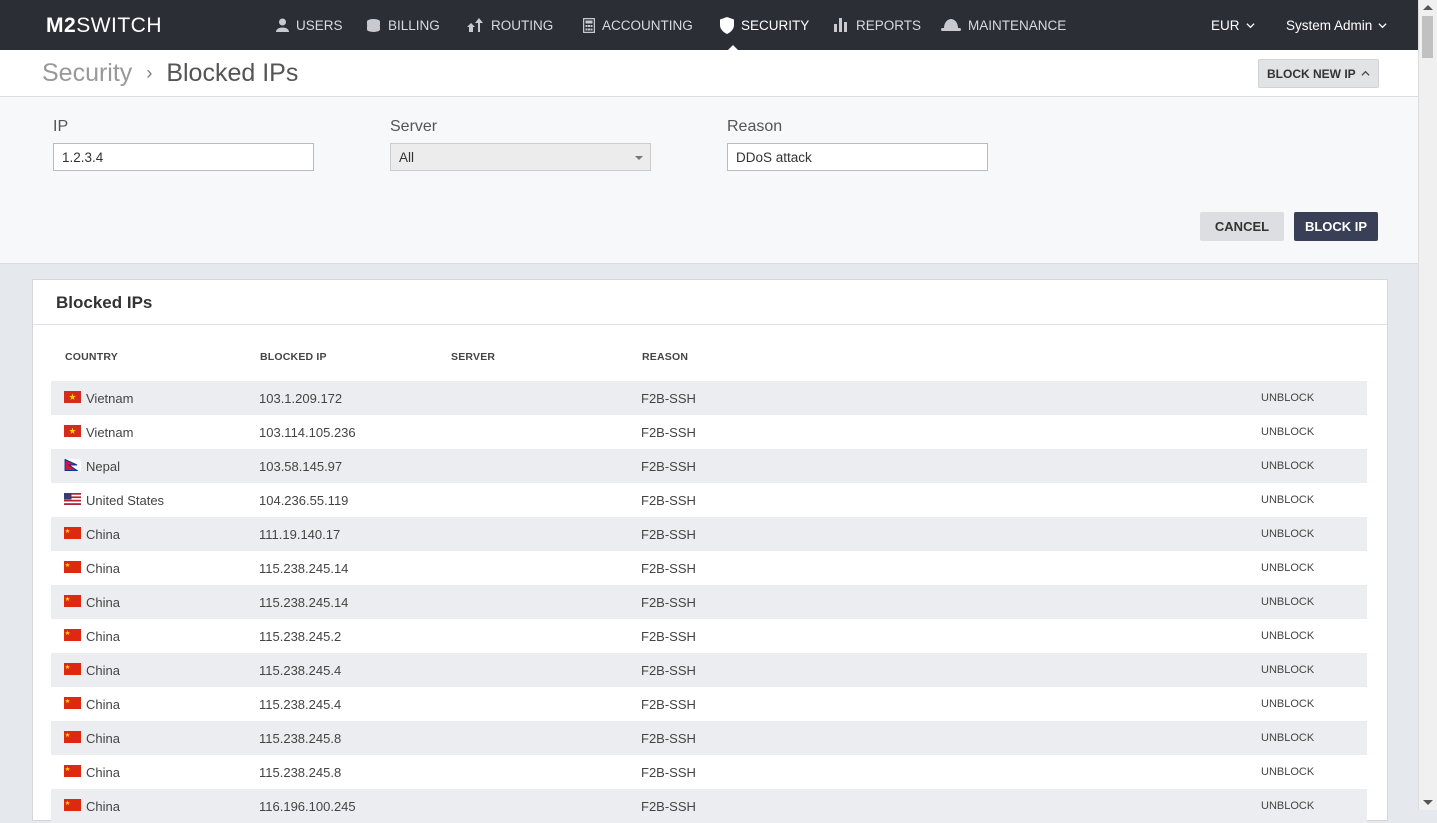 The image size is (1437, 823). I want to click on table-row: Vietnam 103.114.105.236 F2B-SSH UNBLOCK, so click(709, 432).